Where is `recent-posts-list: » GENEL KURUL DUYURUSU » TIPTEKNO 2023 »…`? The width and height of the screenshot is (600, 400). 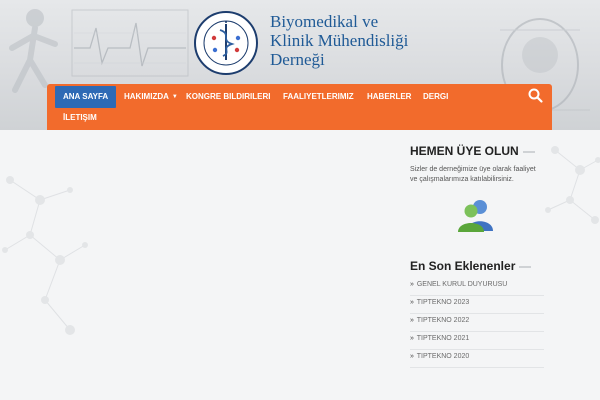
recent-posts-list: » GENEL KURUL DUYURUSU » TIPTEKNO 2023 »… is located at coordinates (477, 323).